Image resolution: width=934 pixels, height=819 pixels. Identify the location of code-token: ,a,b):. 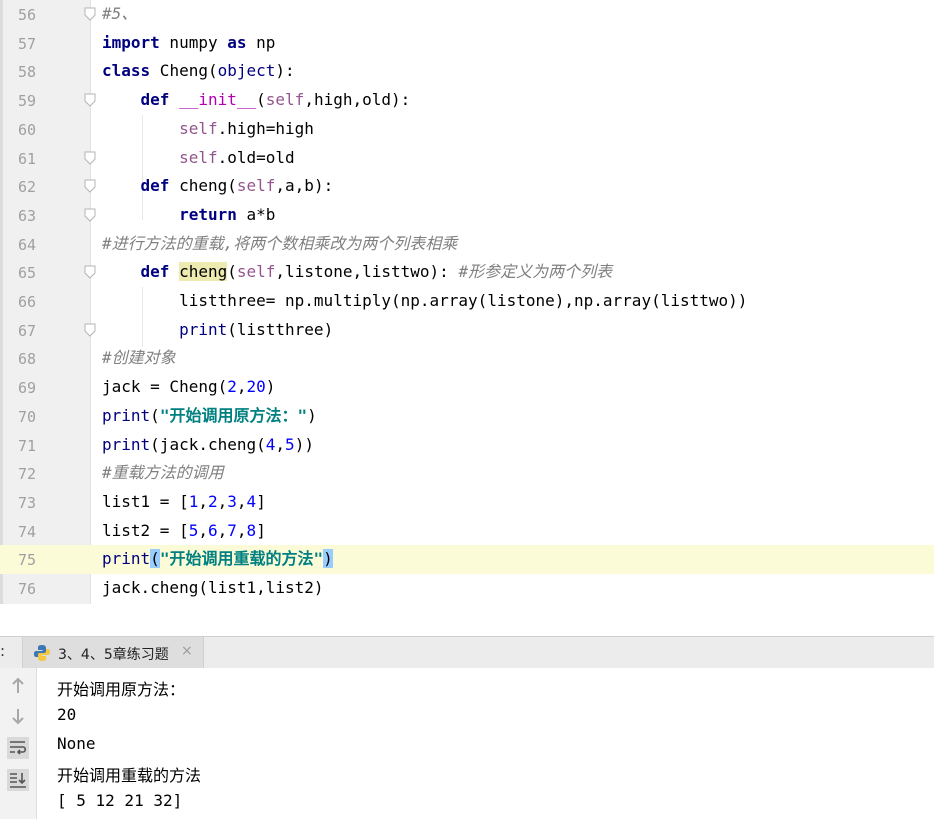
(304, 186).